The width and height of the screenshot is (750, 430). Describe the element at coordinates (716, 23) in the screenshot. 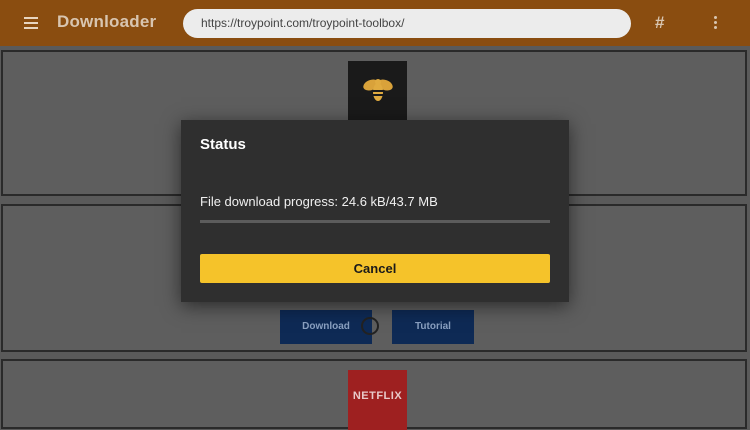

I see `more-vertical-icon` at that location.